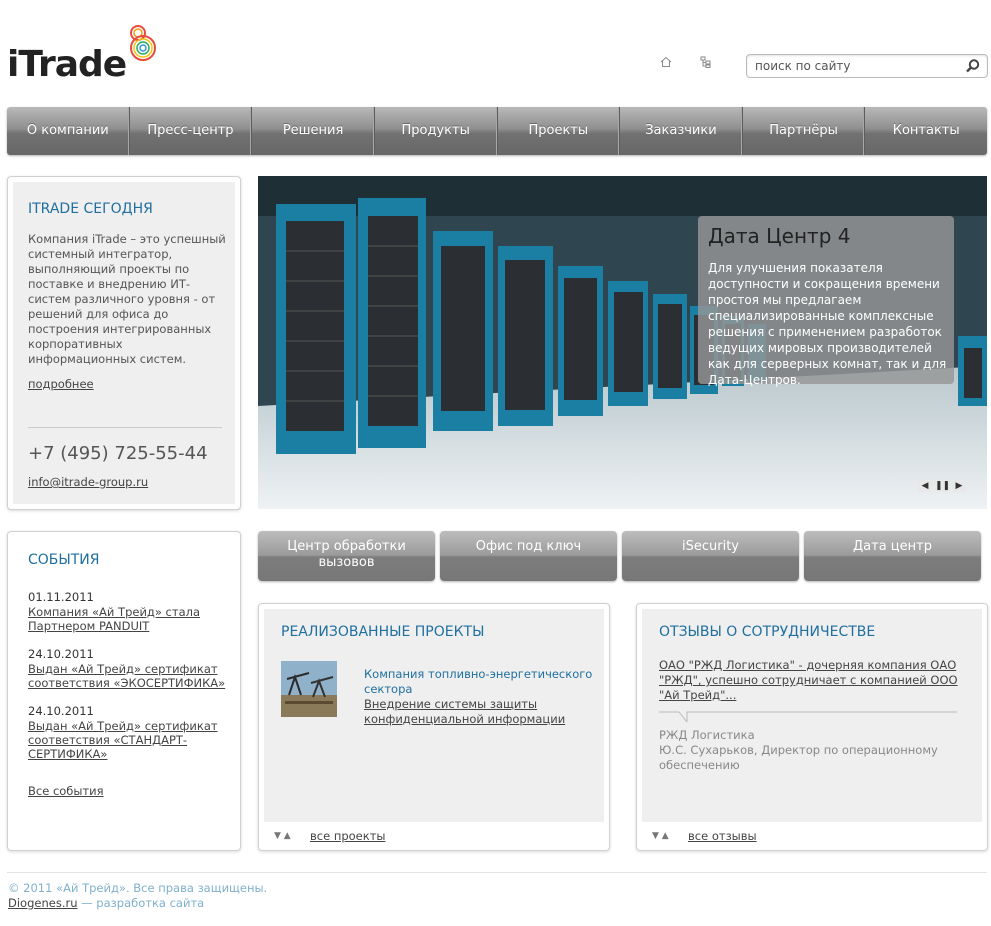  What do you see at coordinates (528, 556) in the screenshot?
I see `tab-office: Офис под ключ` at bounding box center [528, 556].